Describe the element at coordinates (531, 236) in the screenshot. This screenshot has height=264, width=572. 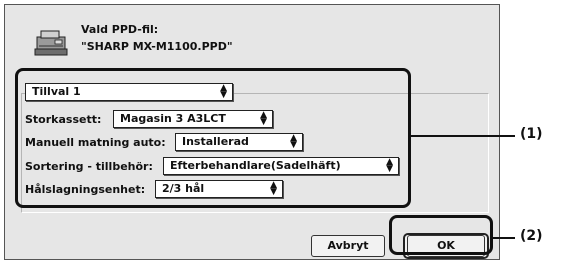
I see `callout-label-2: (2)` at that location.